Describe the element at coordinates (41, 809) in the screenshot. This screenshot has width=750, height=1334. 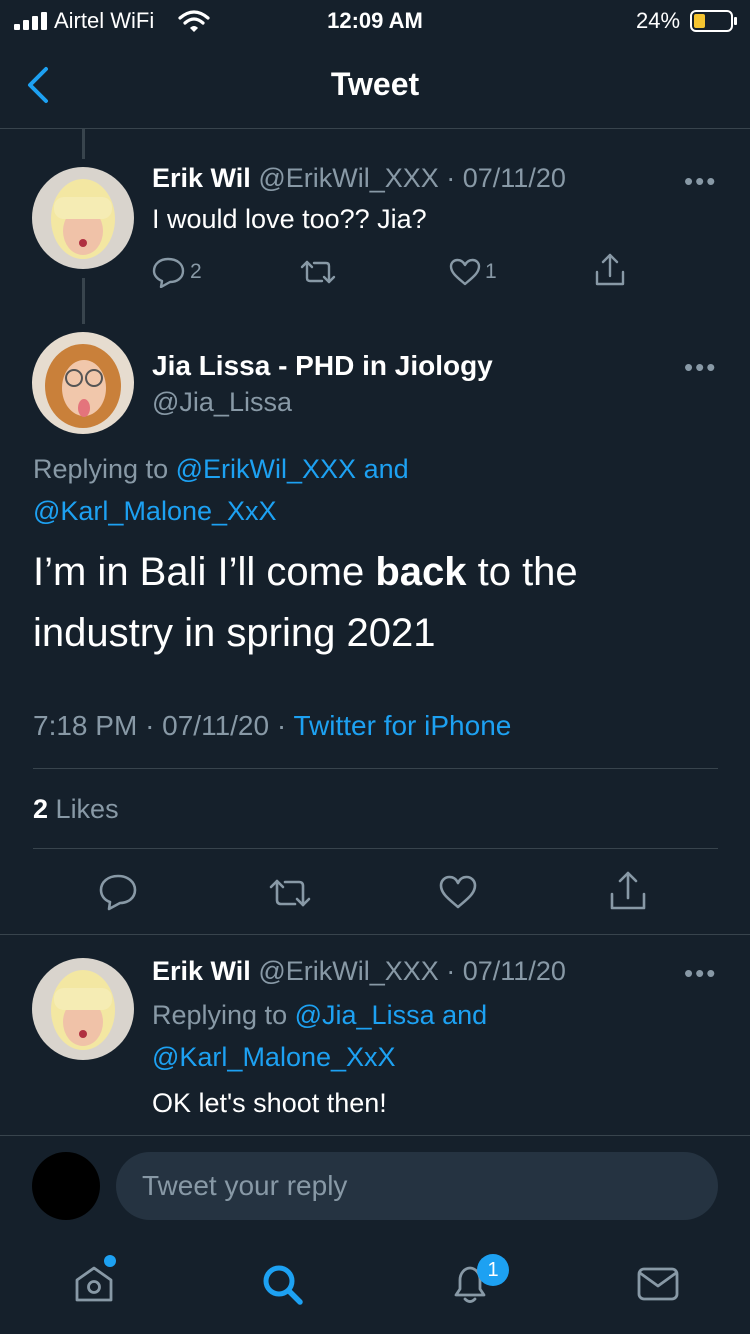
I see `likes-count: 2` at that location.